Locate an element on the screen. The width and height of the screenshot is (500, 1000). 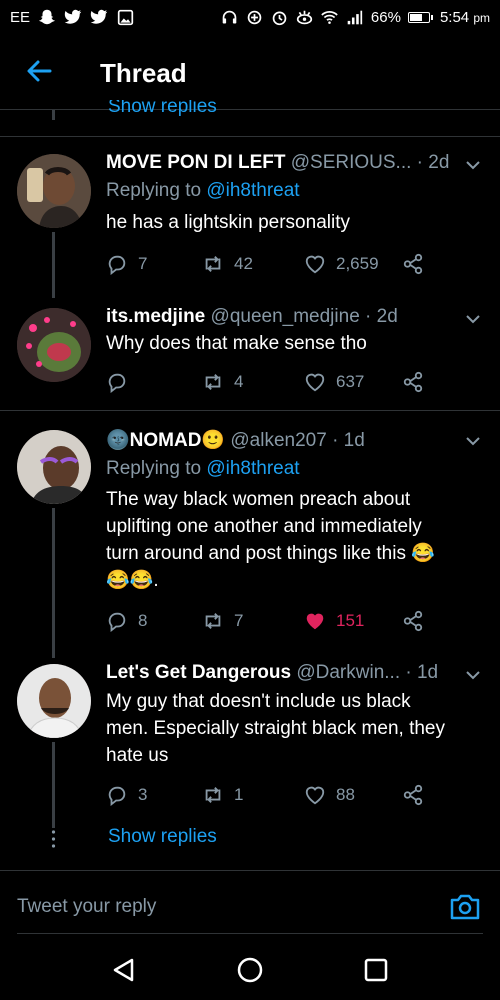
like-button: 88 is located at coordinates (329, 795).